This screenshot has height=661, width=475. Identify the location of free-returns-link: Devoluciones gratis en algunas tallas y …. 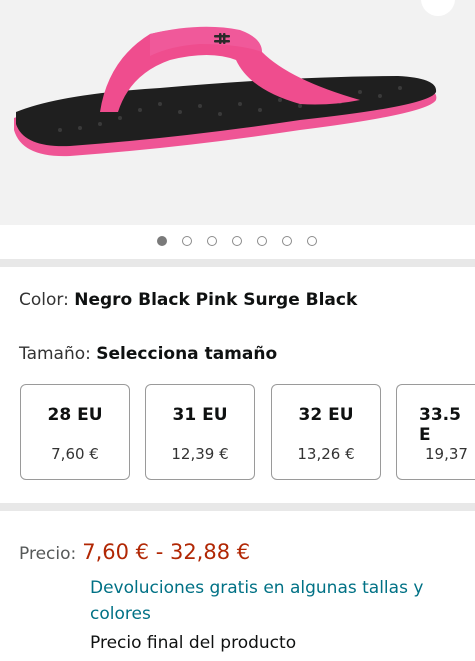
(275, 601).